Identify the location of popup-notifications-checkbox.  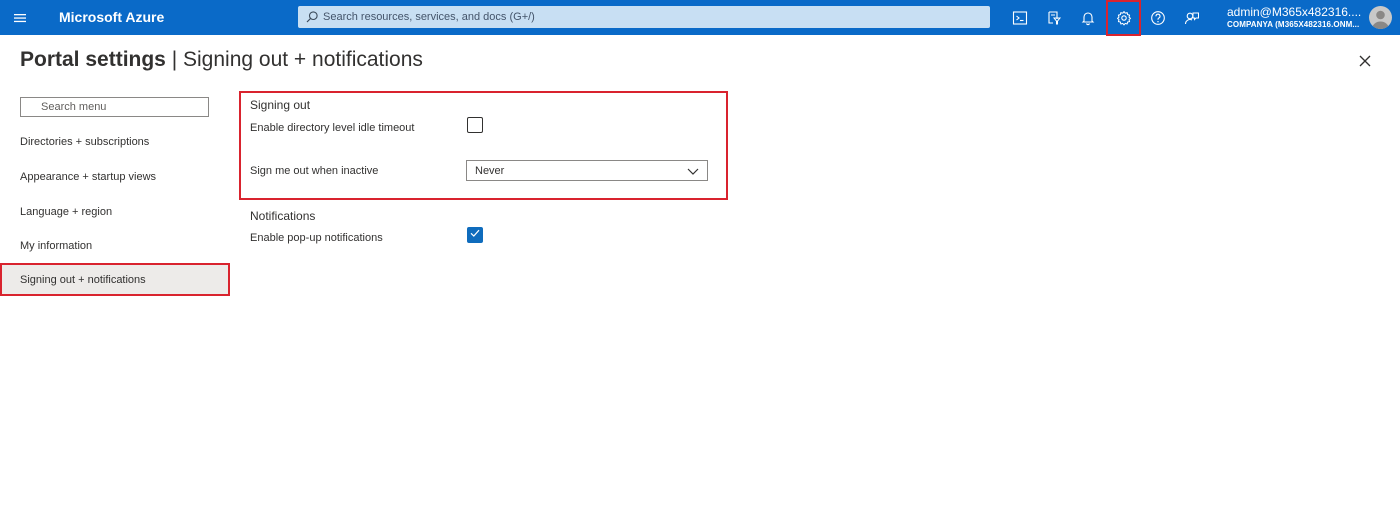
(475, 235).